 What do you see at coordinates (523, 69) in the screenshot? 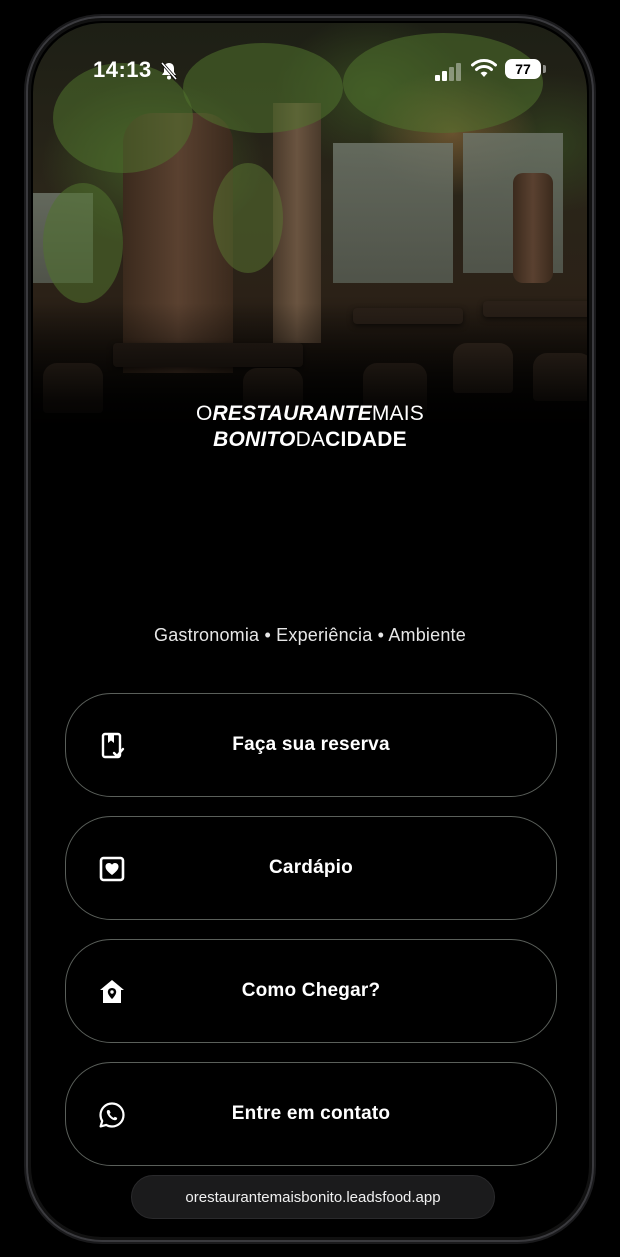
I see `battery-indicator: 77` at bounding box center [523, 69].